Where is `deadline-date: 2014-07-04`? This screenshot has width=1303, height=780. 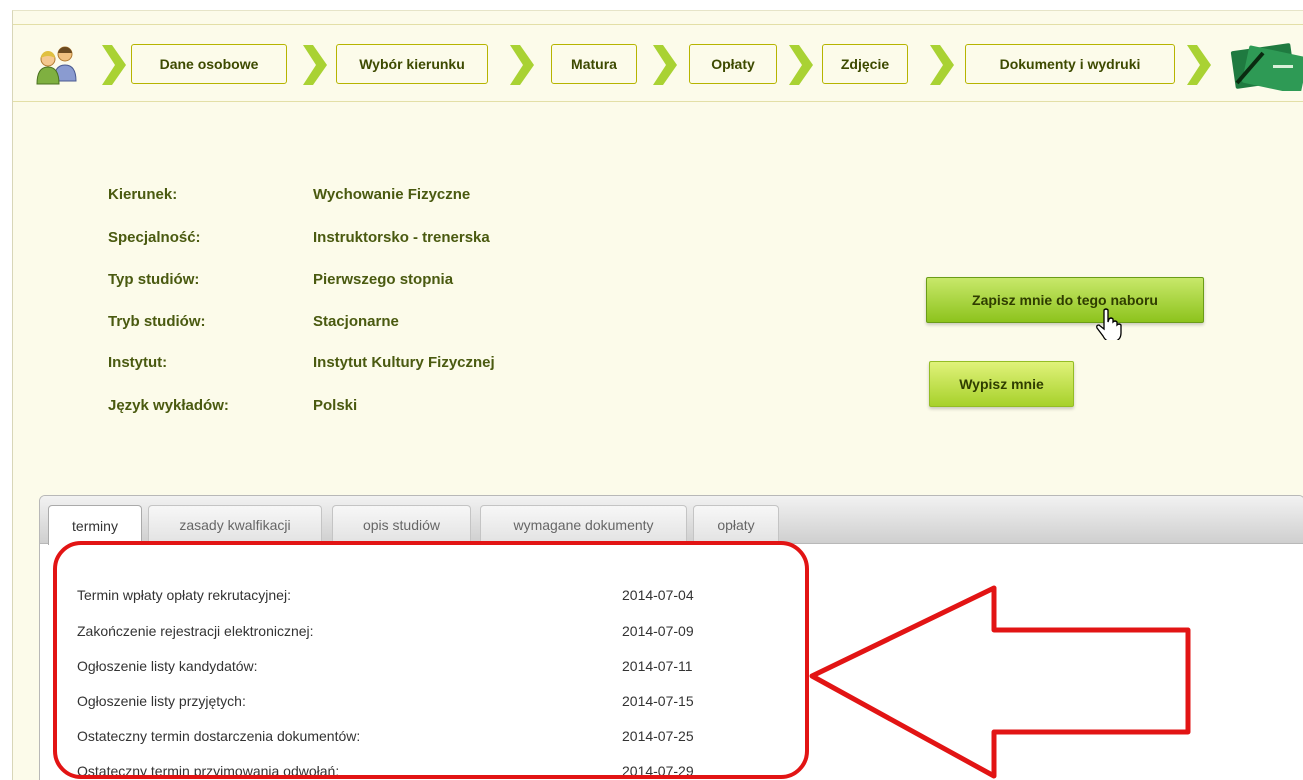
deadline-date: 2014-07-04 is located at coordinates (658, 595).